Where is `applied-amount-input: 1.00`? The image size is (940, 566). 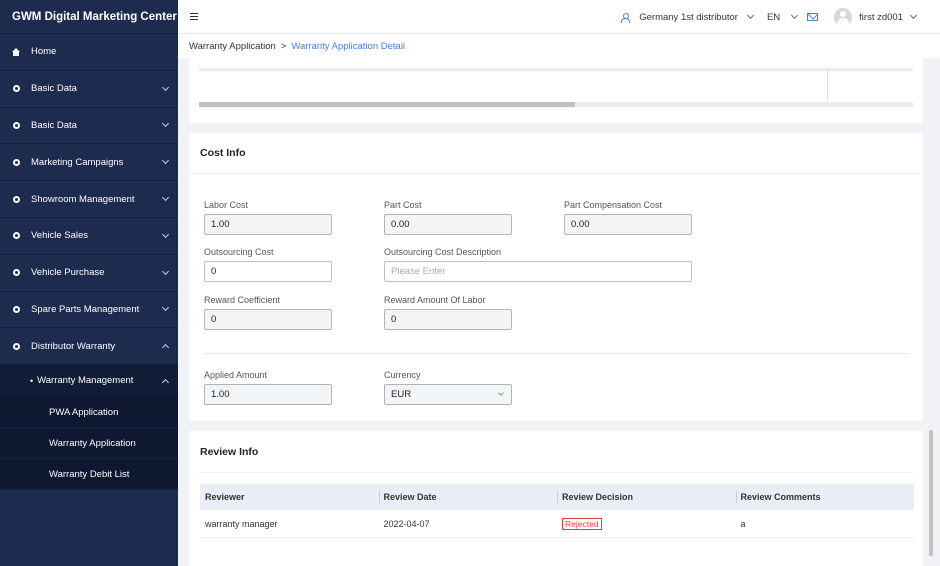 applied-amount-input: 1.00 is located at coordinates (268, 394).